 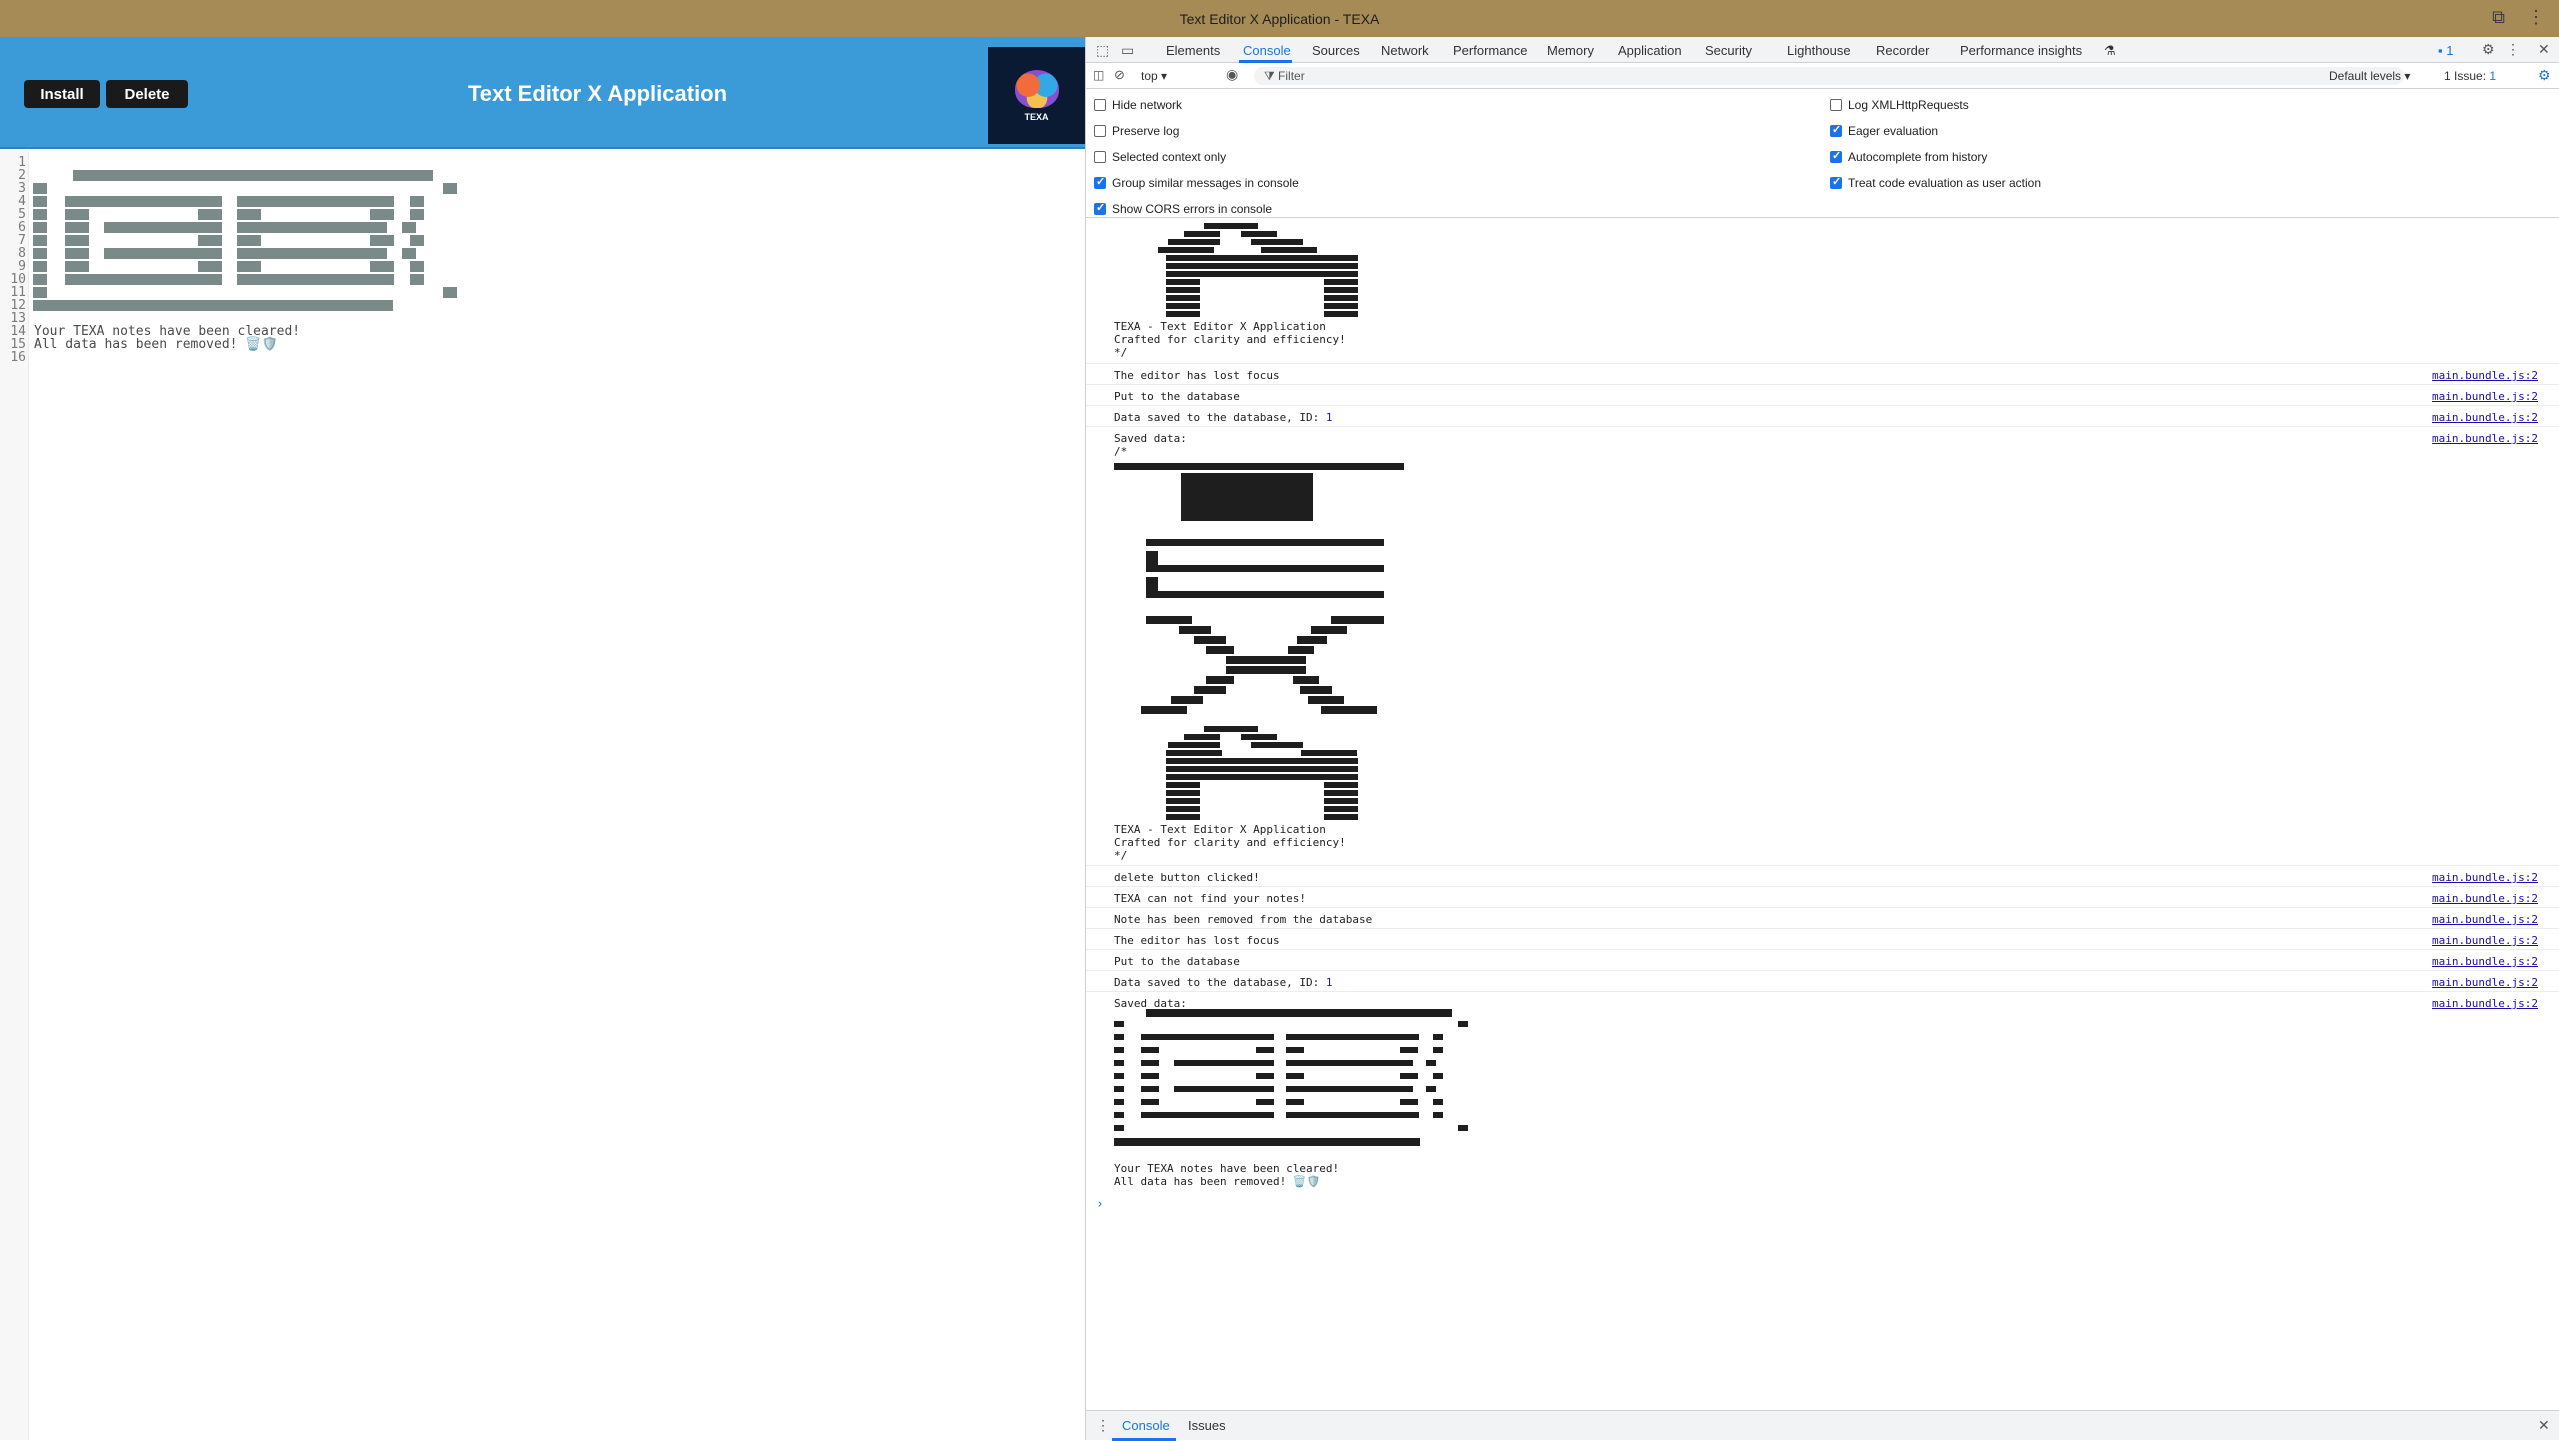 I want to click on tab-elements: Elements, so click(x=1193, y=50).